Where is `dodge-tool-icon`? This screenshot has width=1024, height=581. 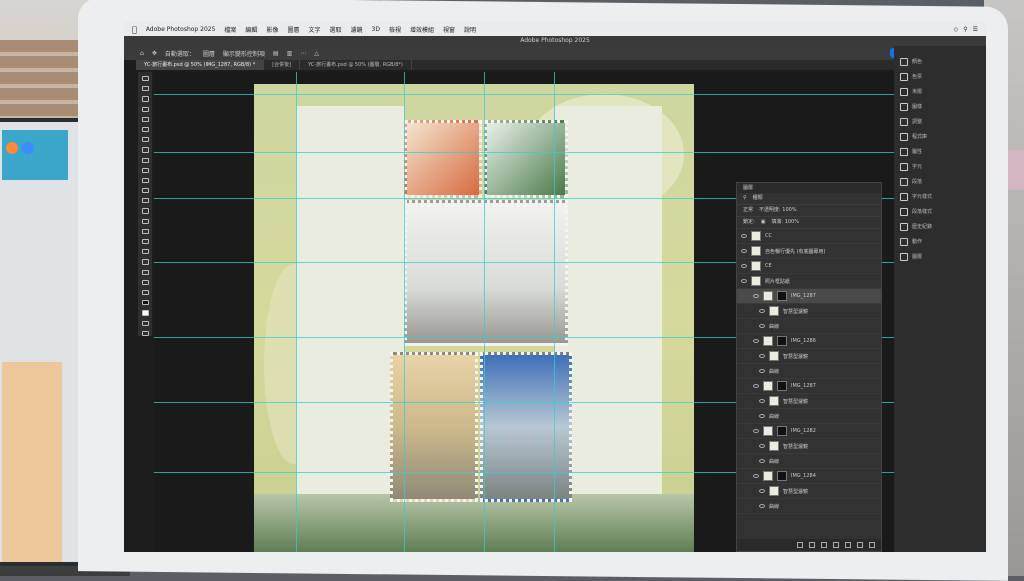
dodge-tool-icon is located at coordinates (145, 221).